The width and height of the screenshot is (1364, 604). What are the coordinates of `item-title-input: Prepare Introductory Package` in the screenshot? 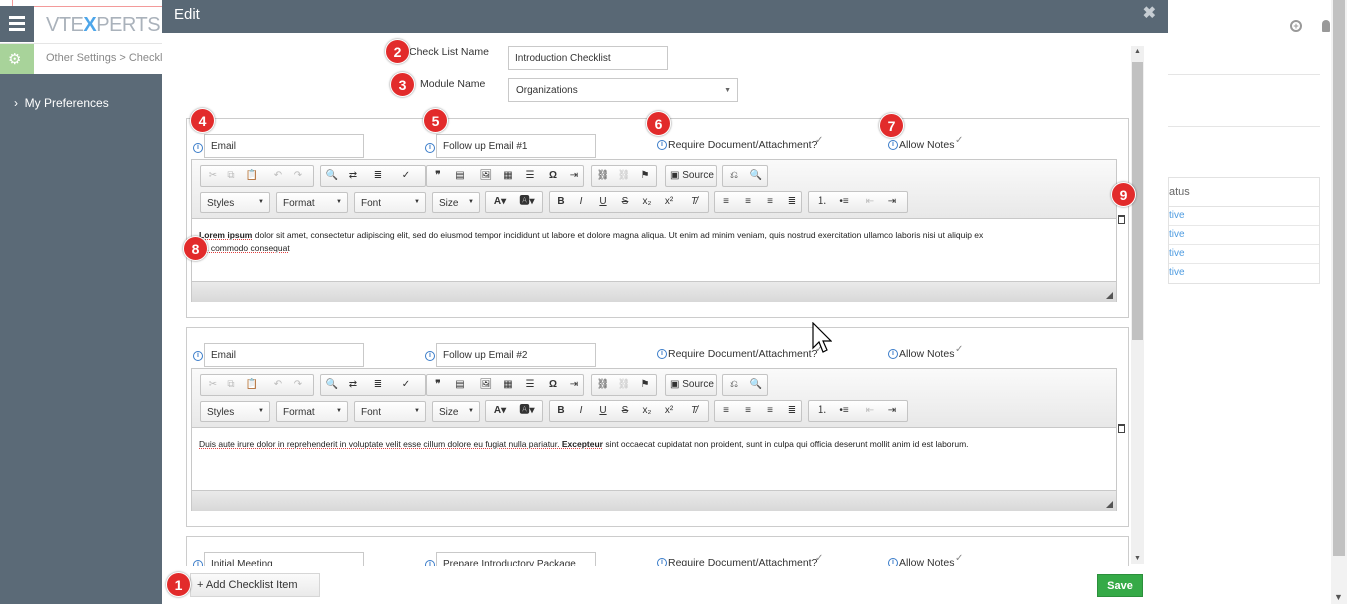 It's located at (516, 559).